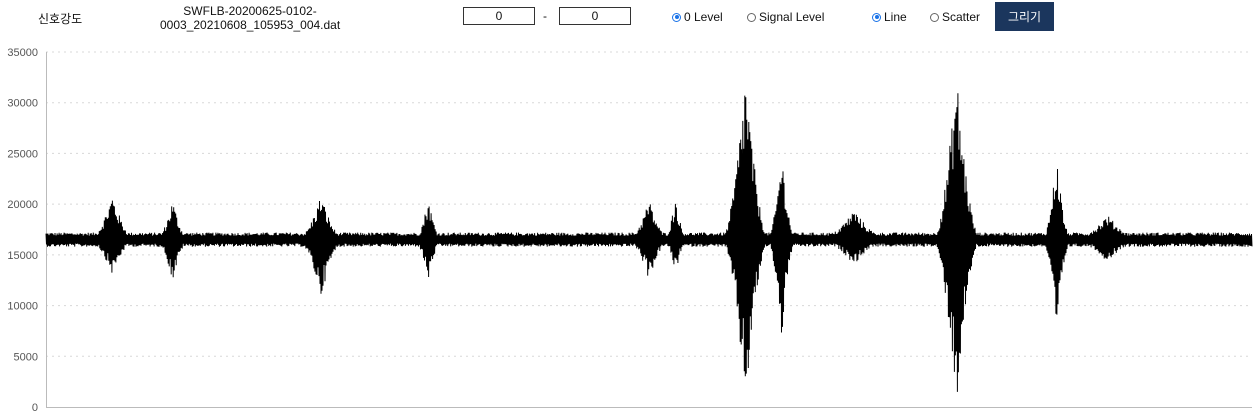 The height and width of the screenshot is (418, 1258). Describe the element at coordinates (22, 307) in the screenshot. I see `y-tick-label: 10000` at that location.